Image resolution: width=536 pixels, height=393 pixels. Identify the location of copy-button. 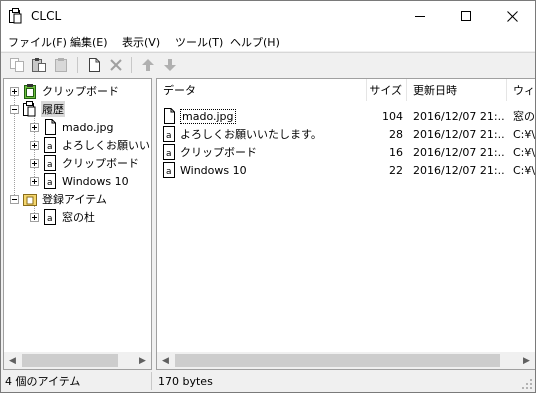
(17, 65).